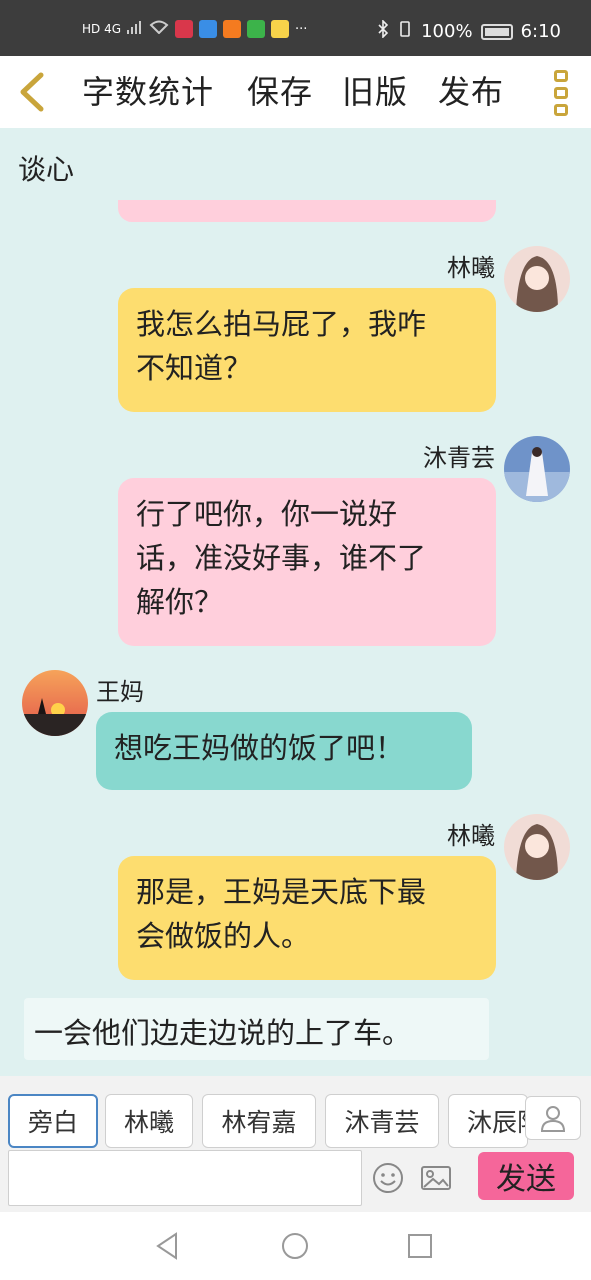  I want to click on bluetooth-icon, so click(383, 31).